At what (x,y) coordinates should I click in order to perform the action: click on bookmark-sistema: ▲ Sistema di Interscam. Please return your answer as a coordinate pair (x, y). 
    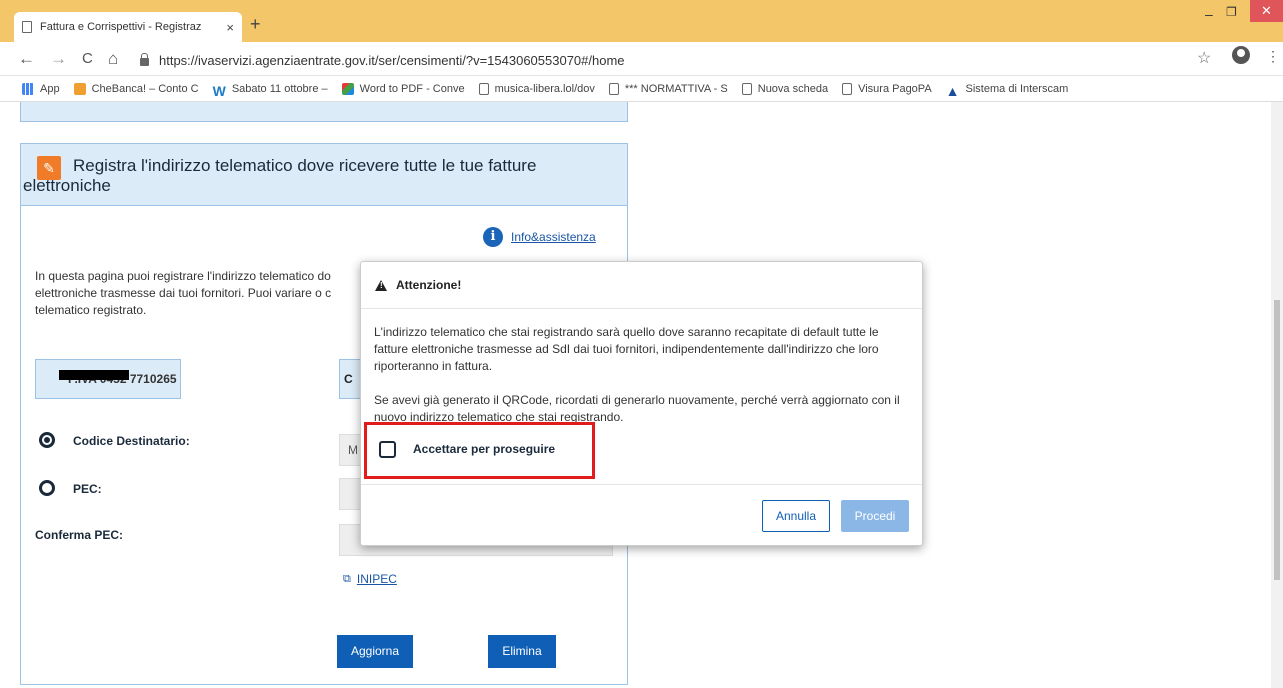
    Looking at the image, I should click on (1007, 90).